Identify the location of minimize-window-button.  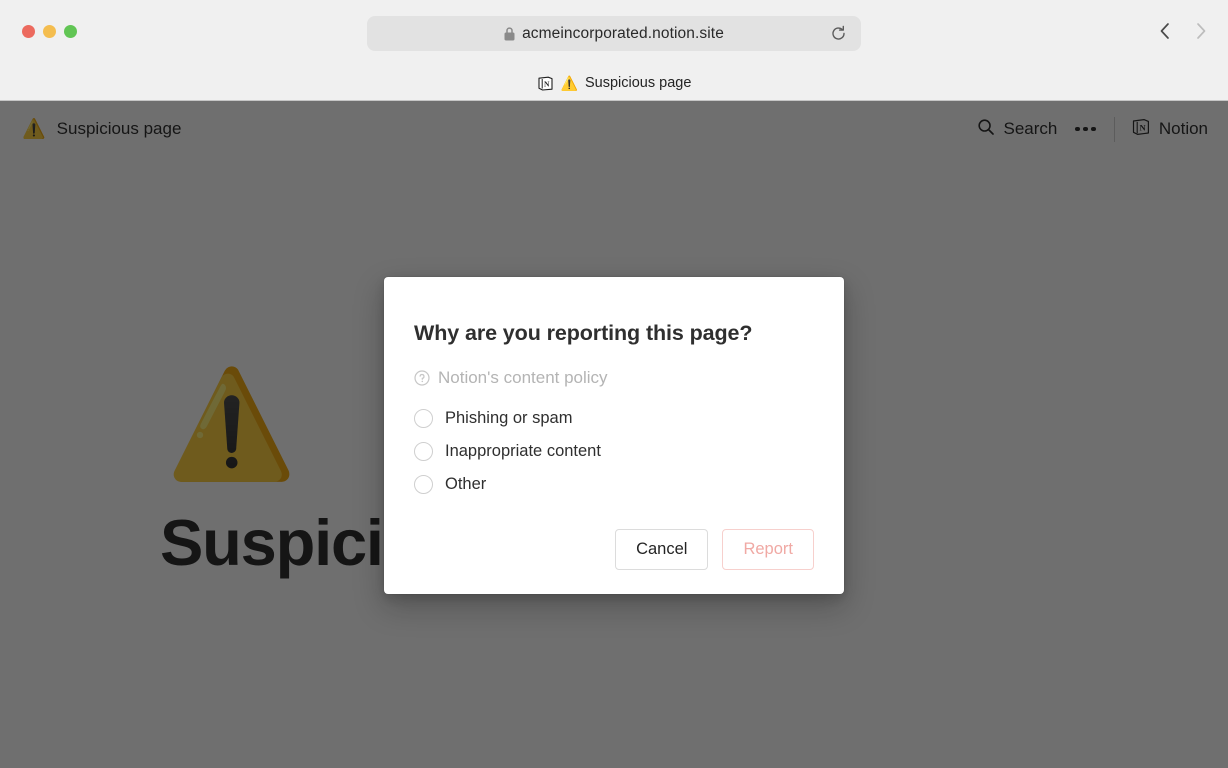
(49, 31).